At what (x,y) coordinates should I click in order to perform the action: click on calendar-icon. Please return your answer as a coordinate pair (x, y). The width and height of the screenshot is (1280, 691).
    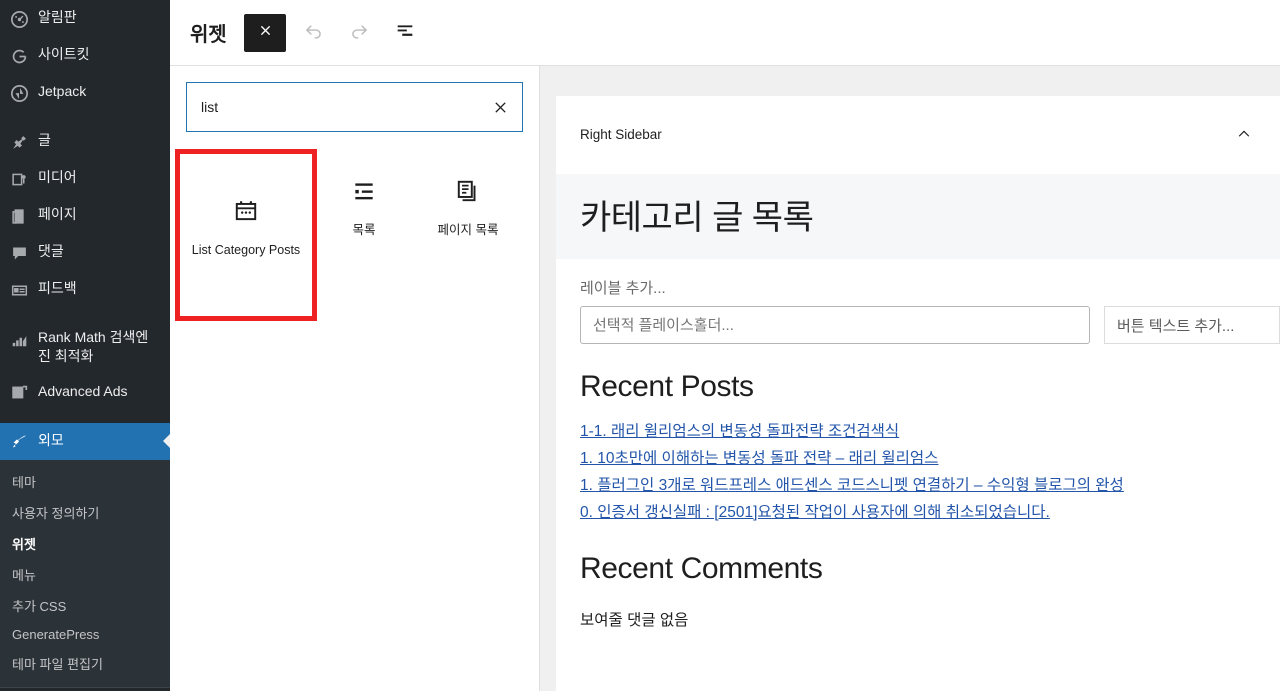
    Looking at the image, I should click on (246, 211).